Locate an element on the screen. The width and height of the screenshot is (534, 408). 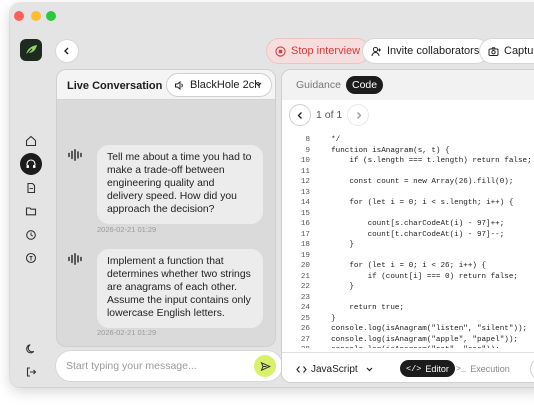
editor-mode-button: </> Editor is located at coordinates (427, 368).